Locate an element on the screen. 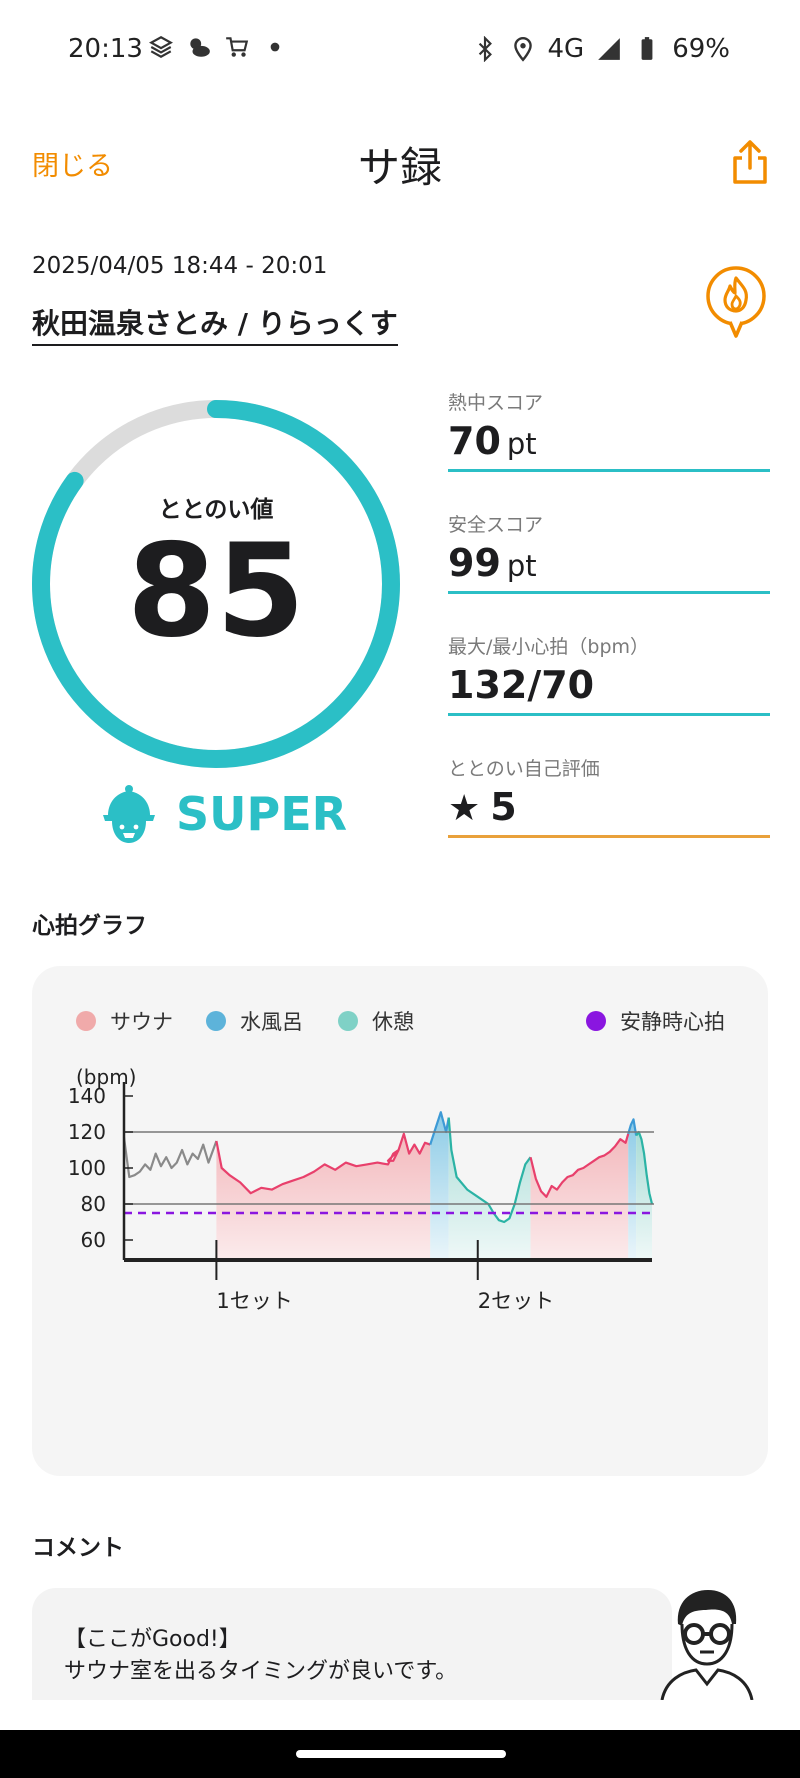 The image size is (800, 1778). session-datetime: 2025/04/05 18:44 - 20:01 is located at coordinates (180, 266).